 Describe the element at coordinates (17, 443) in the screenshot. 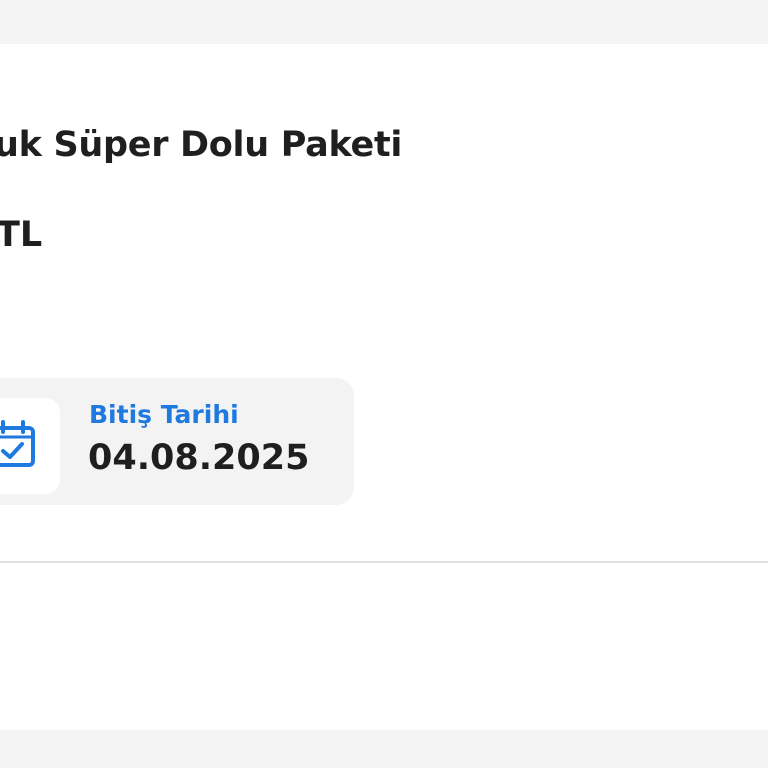

I see `calendar-check-icon` at that location.